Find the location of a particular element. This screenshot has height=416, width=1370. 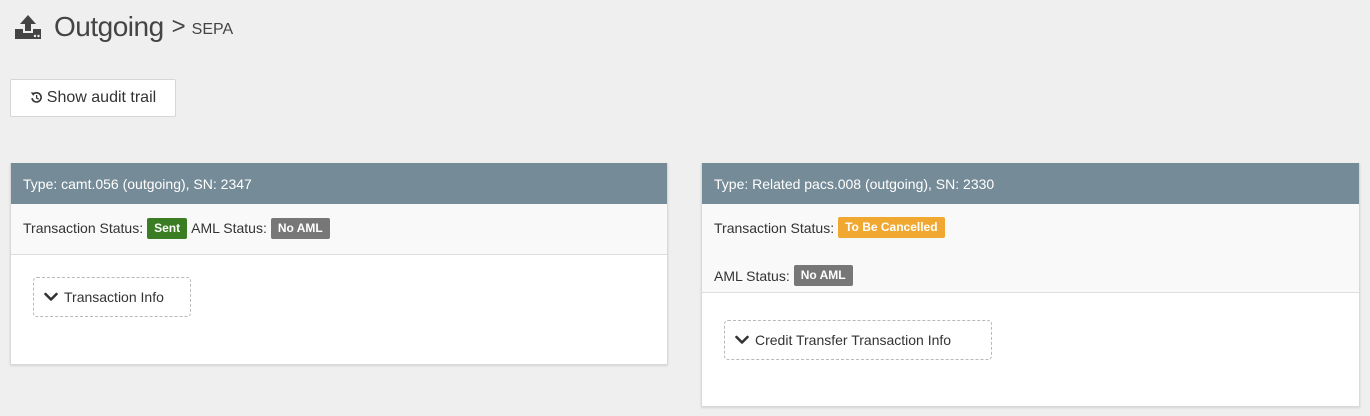

upload-icon is located at coordinates (28, 27).